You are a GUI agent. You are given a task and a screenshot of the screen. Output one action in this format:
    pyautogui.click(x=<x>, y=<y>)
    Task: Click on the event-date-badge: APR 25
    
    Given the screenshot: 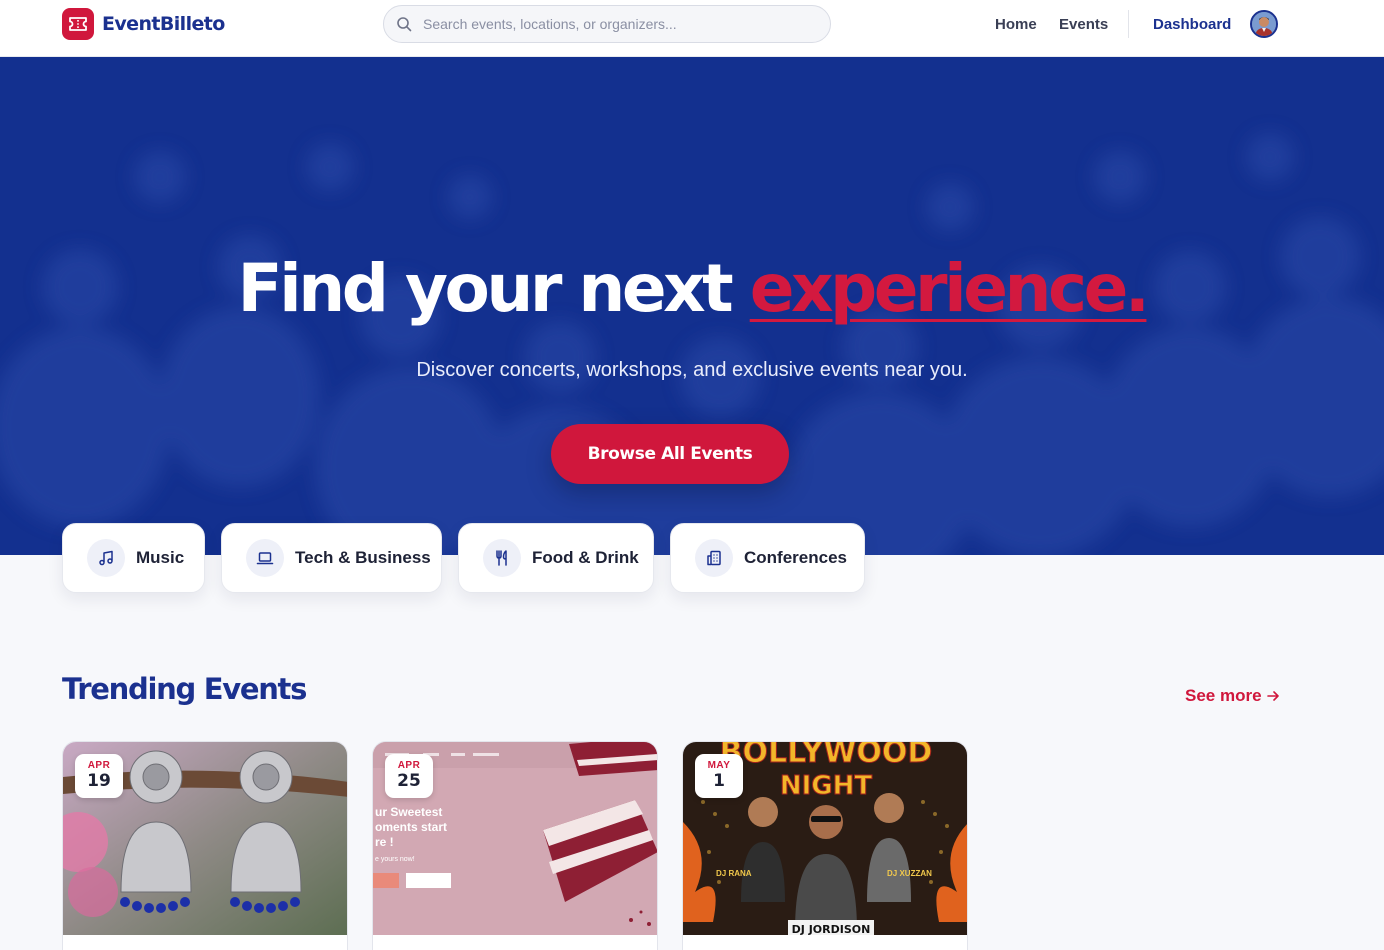 What is the action you would take?
    pyautogui.click(x=409, y=776)
    